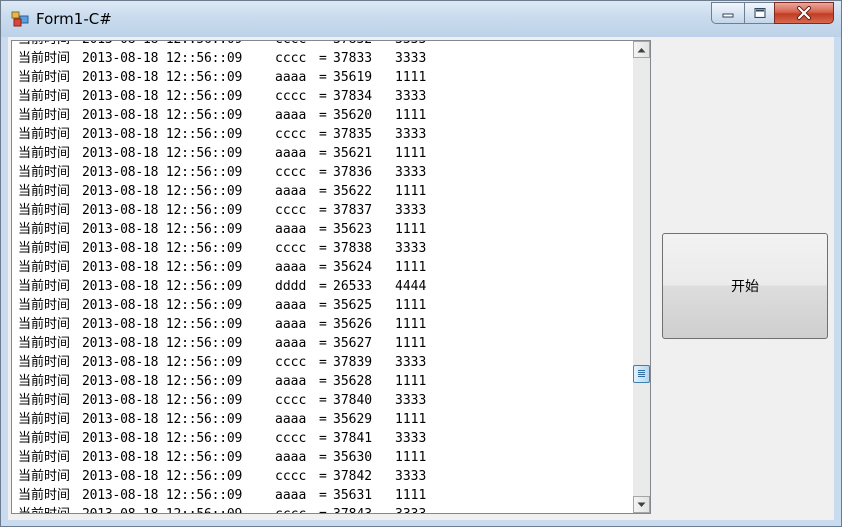  I want to click on log-line: 当前时间 2013-08-18 12::56::09 cccc = 37841 3333, so click(226, 438).